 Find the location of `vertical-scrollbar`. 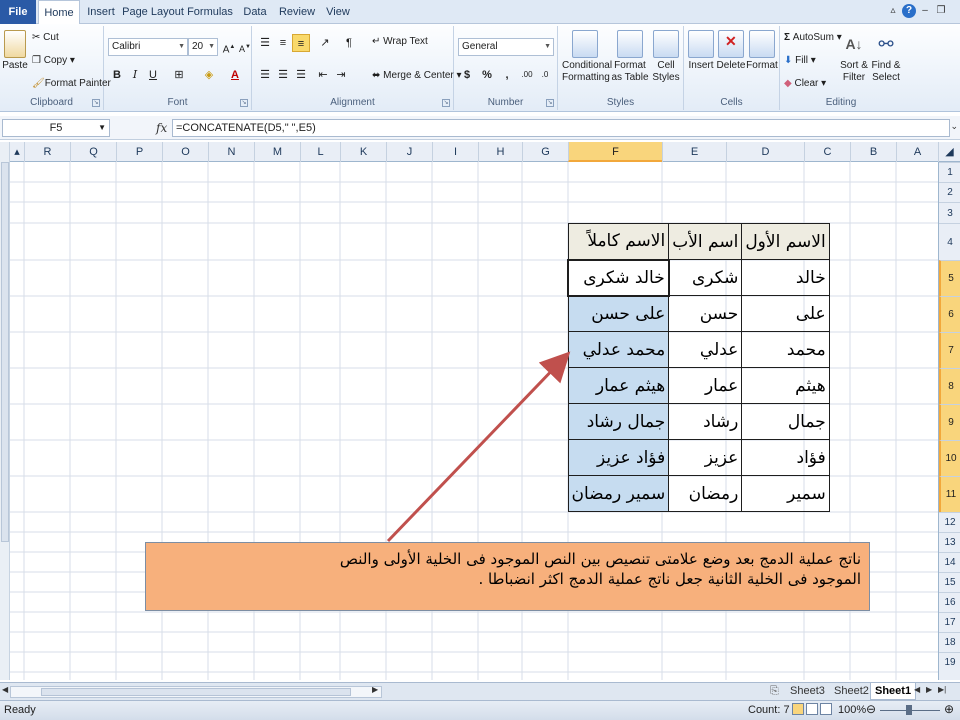

vertical-scrollbar is located at coordinates (5, 411).